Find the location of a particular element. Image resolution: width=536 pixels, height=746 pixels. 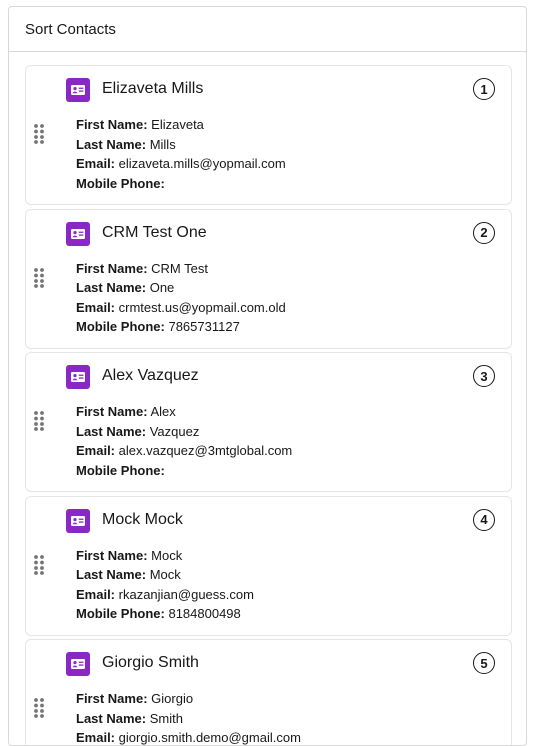

field-first-name: First Name: Mock is located at coordinates (165, 556).